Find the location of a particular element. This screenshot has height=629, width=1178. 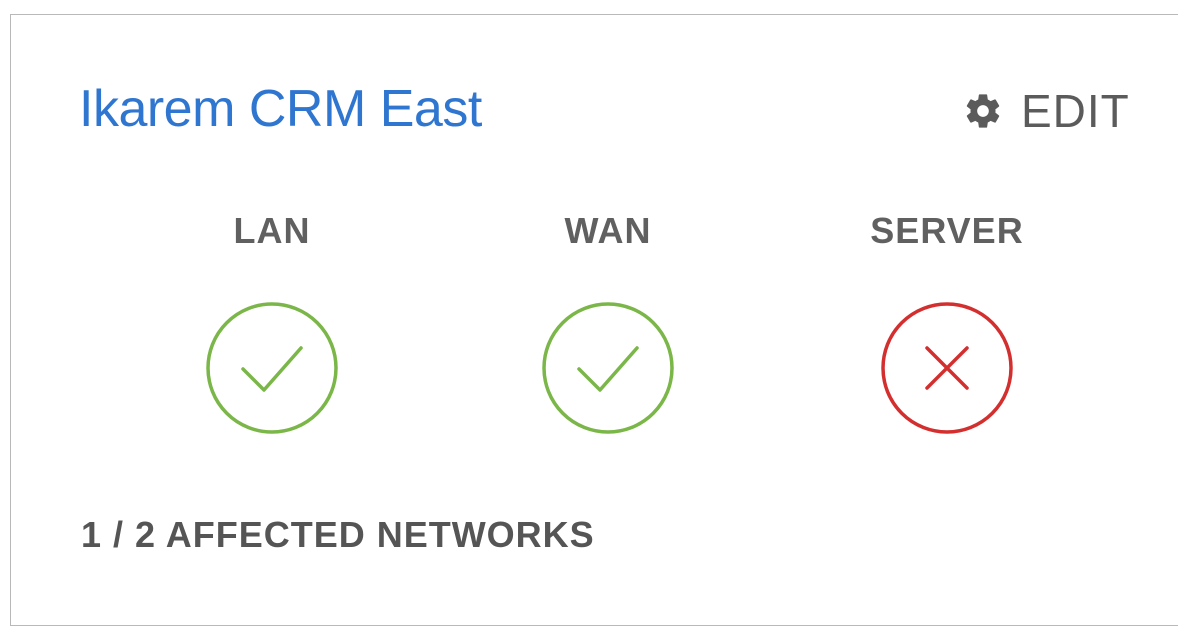

edit-button: EDIT is located at coordinates (1046, 111).